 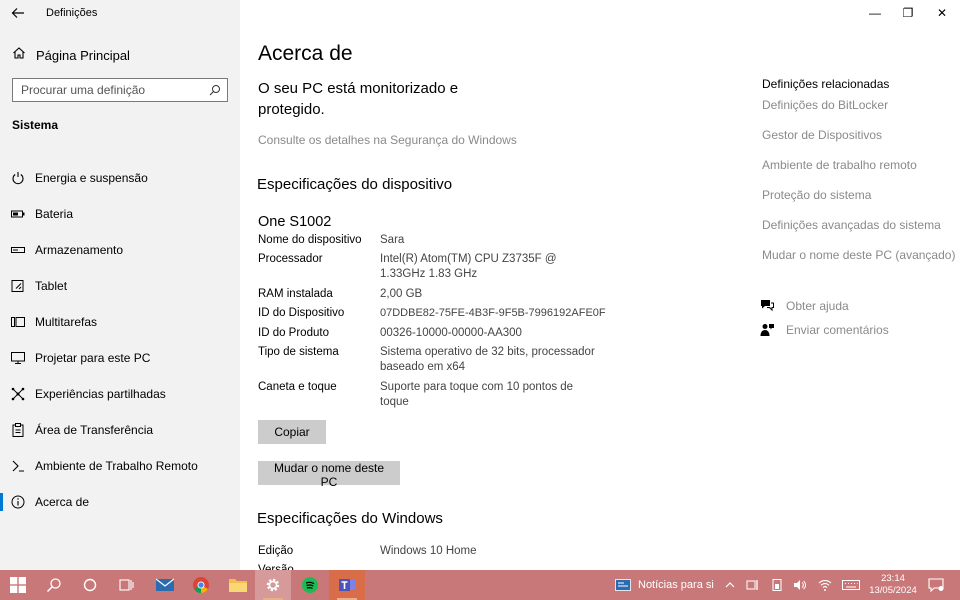 I want to click on help-chat-icon, so click(x=767, y=306).